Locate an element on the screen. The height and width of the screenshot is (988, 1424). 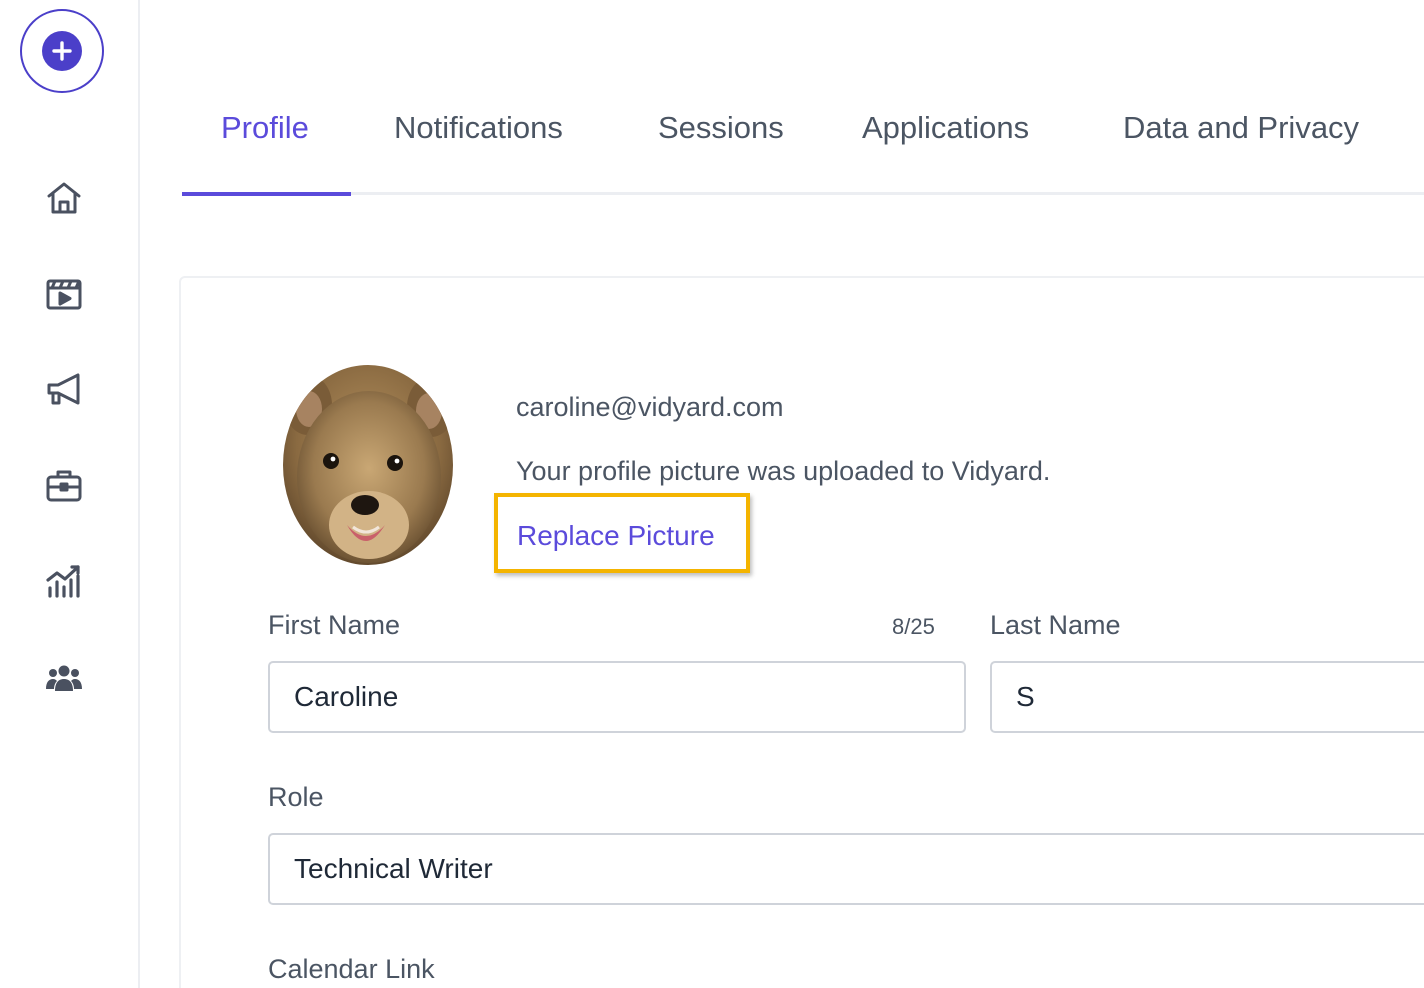
briefcase-icon is located at coordinates (64, 486).